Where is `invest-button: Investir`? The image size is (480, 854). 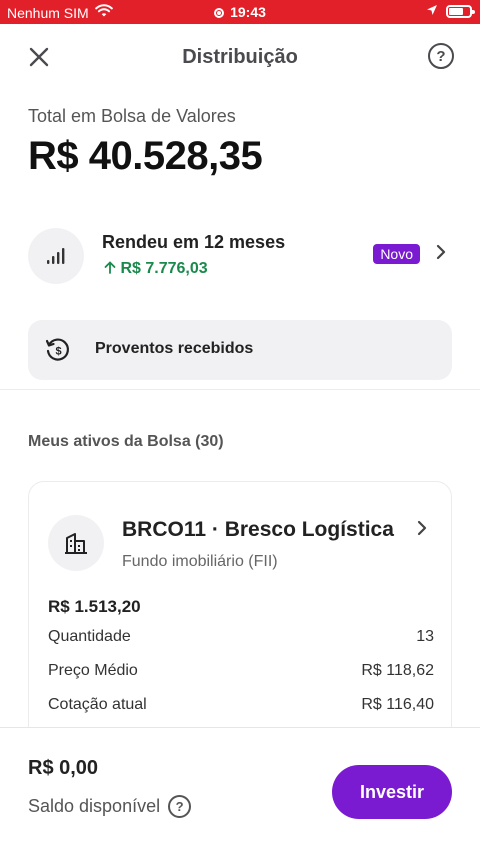 invest-button: Investir is located at coordinates (392, 792).